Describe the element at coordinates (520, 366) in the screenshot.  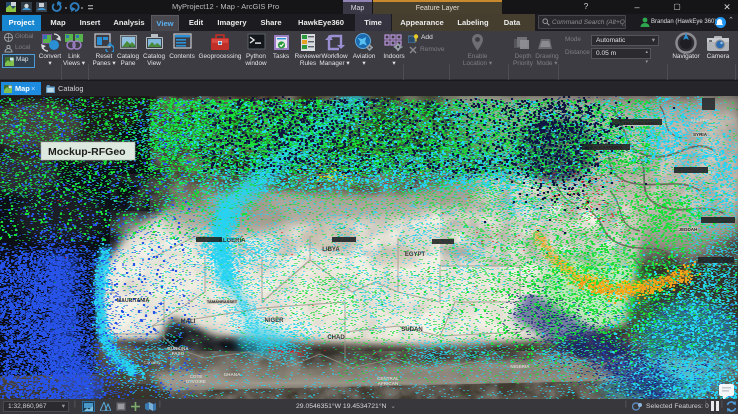
I see `svg-text: NIGERIA` at that location.